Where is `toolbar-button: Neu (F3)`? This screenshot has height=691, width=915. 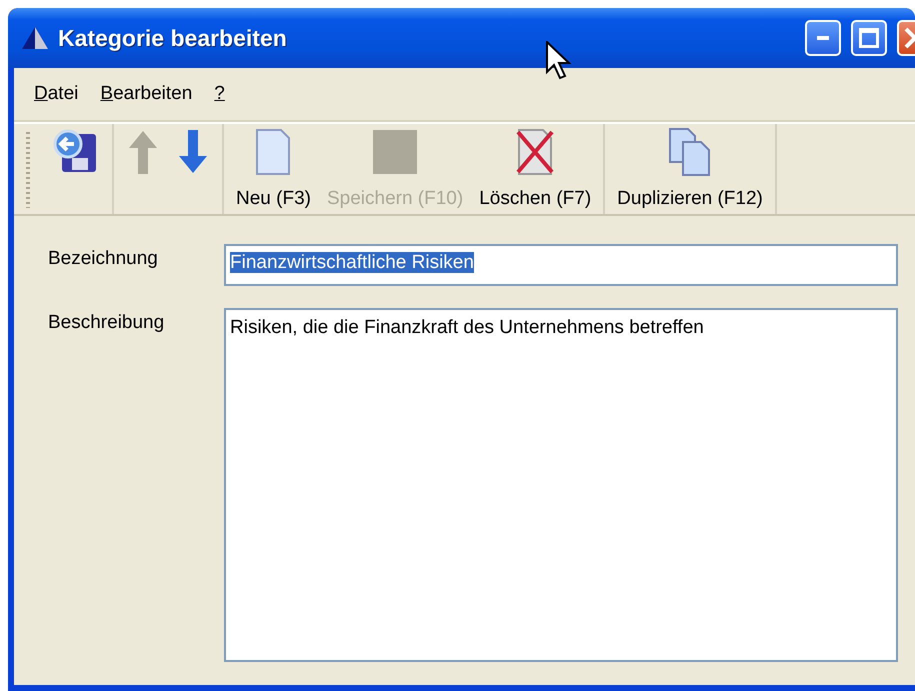
toolbar-button: Neu (F3) is located at coordinates (273, 169).